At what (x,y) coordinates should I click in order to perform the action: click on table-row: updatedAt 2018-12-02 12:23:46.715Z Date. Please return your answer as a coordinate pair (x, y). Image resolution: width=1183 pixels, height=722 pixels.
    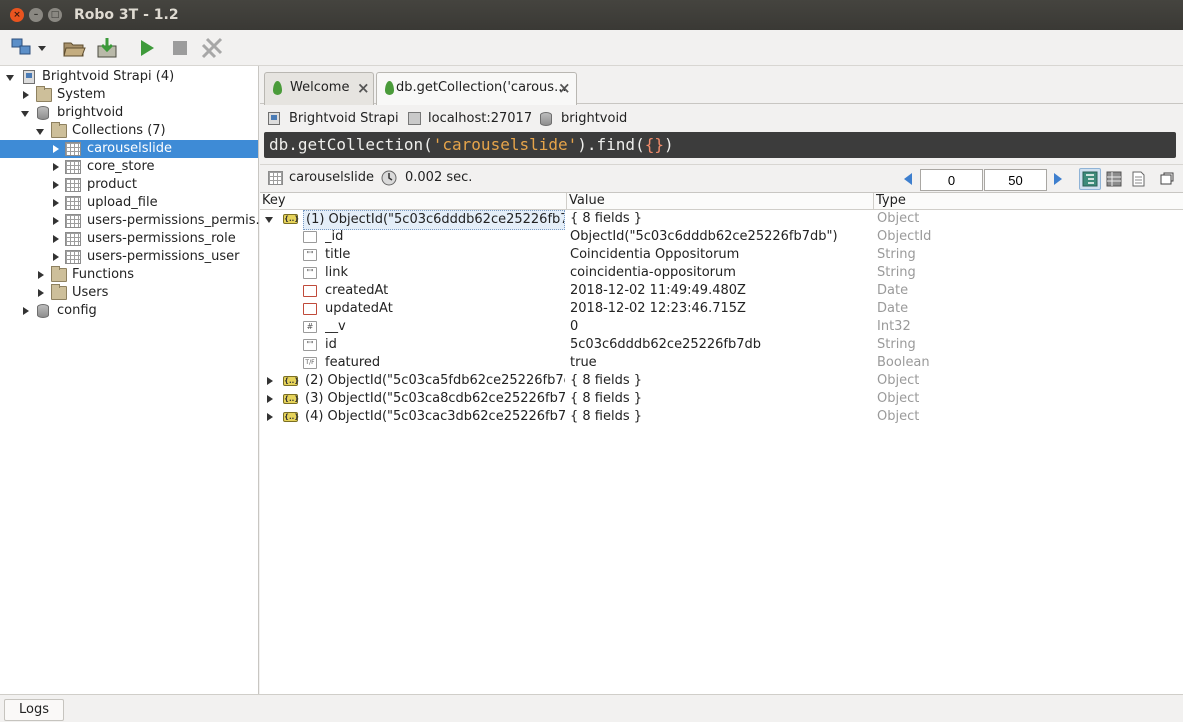
    Looking at the image, I should click on (721, 309).